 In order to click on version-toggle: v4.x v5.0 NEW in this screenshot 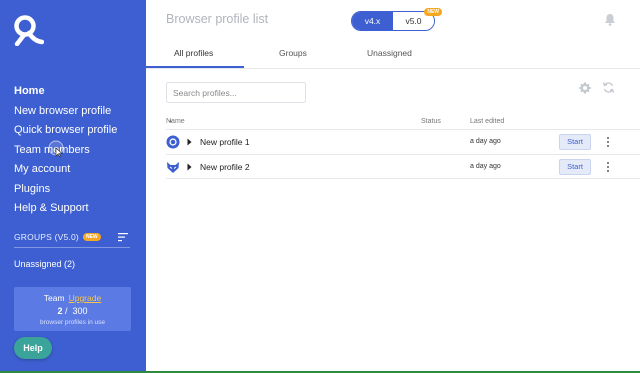, I will do `click(396, 19)`.